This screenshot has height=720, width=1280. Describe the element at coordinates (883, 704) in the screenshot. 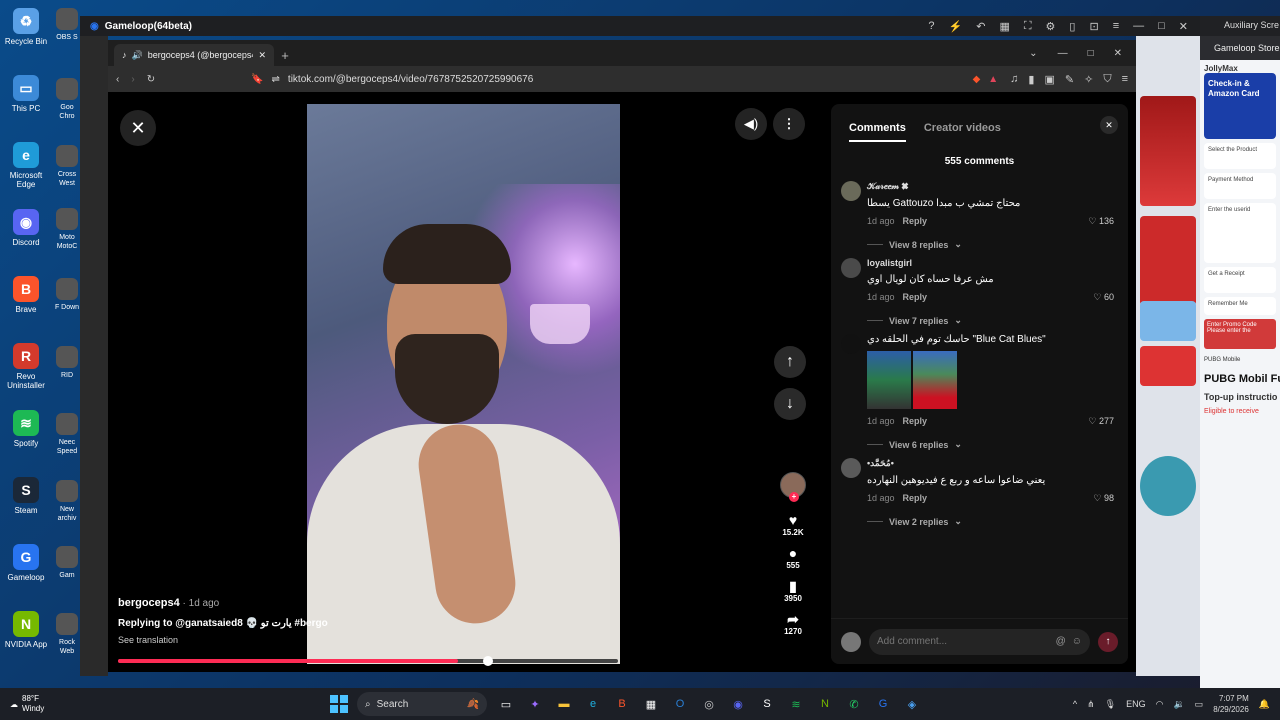

I see `gameloop-taskbar-icon: G` at that location.